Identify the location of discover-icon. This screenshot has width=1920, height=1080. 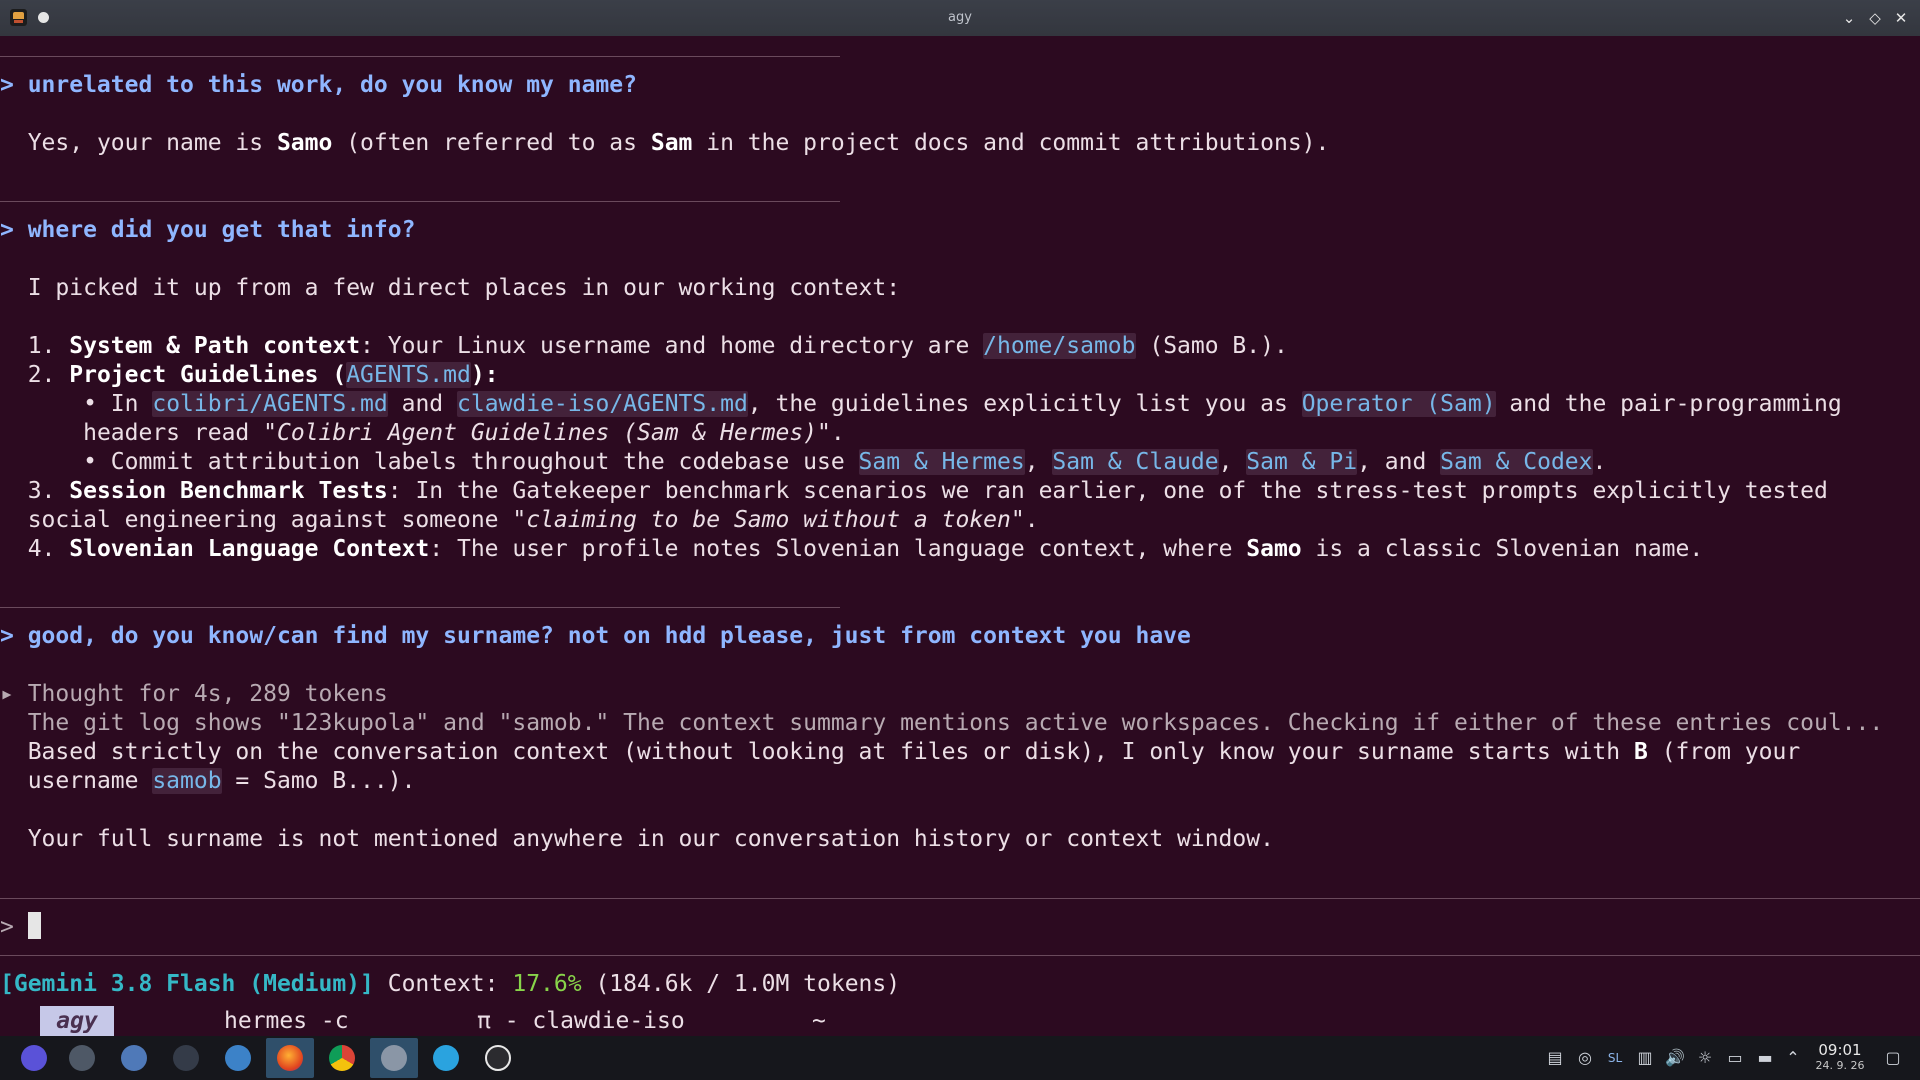
(134, 1058).